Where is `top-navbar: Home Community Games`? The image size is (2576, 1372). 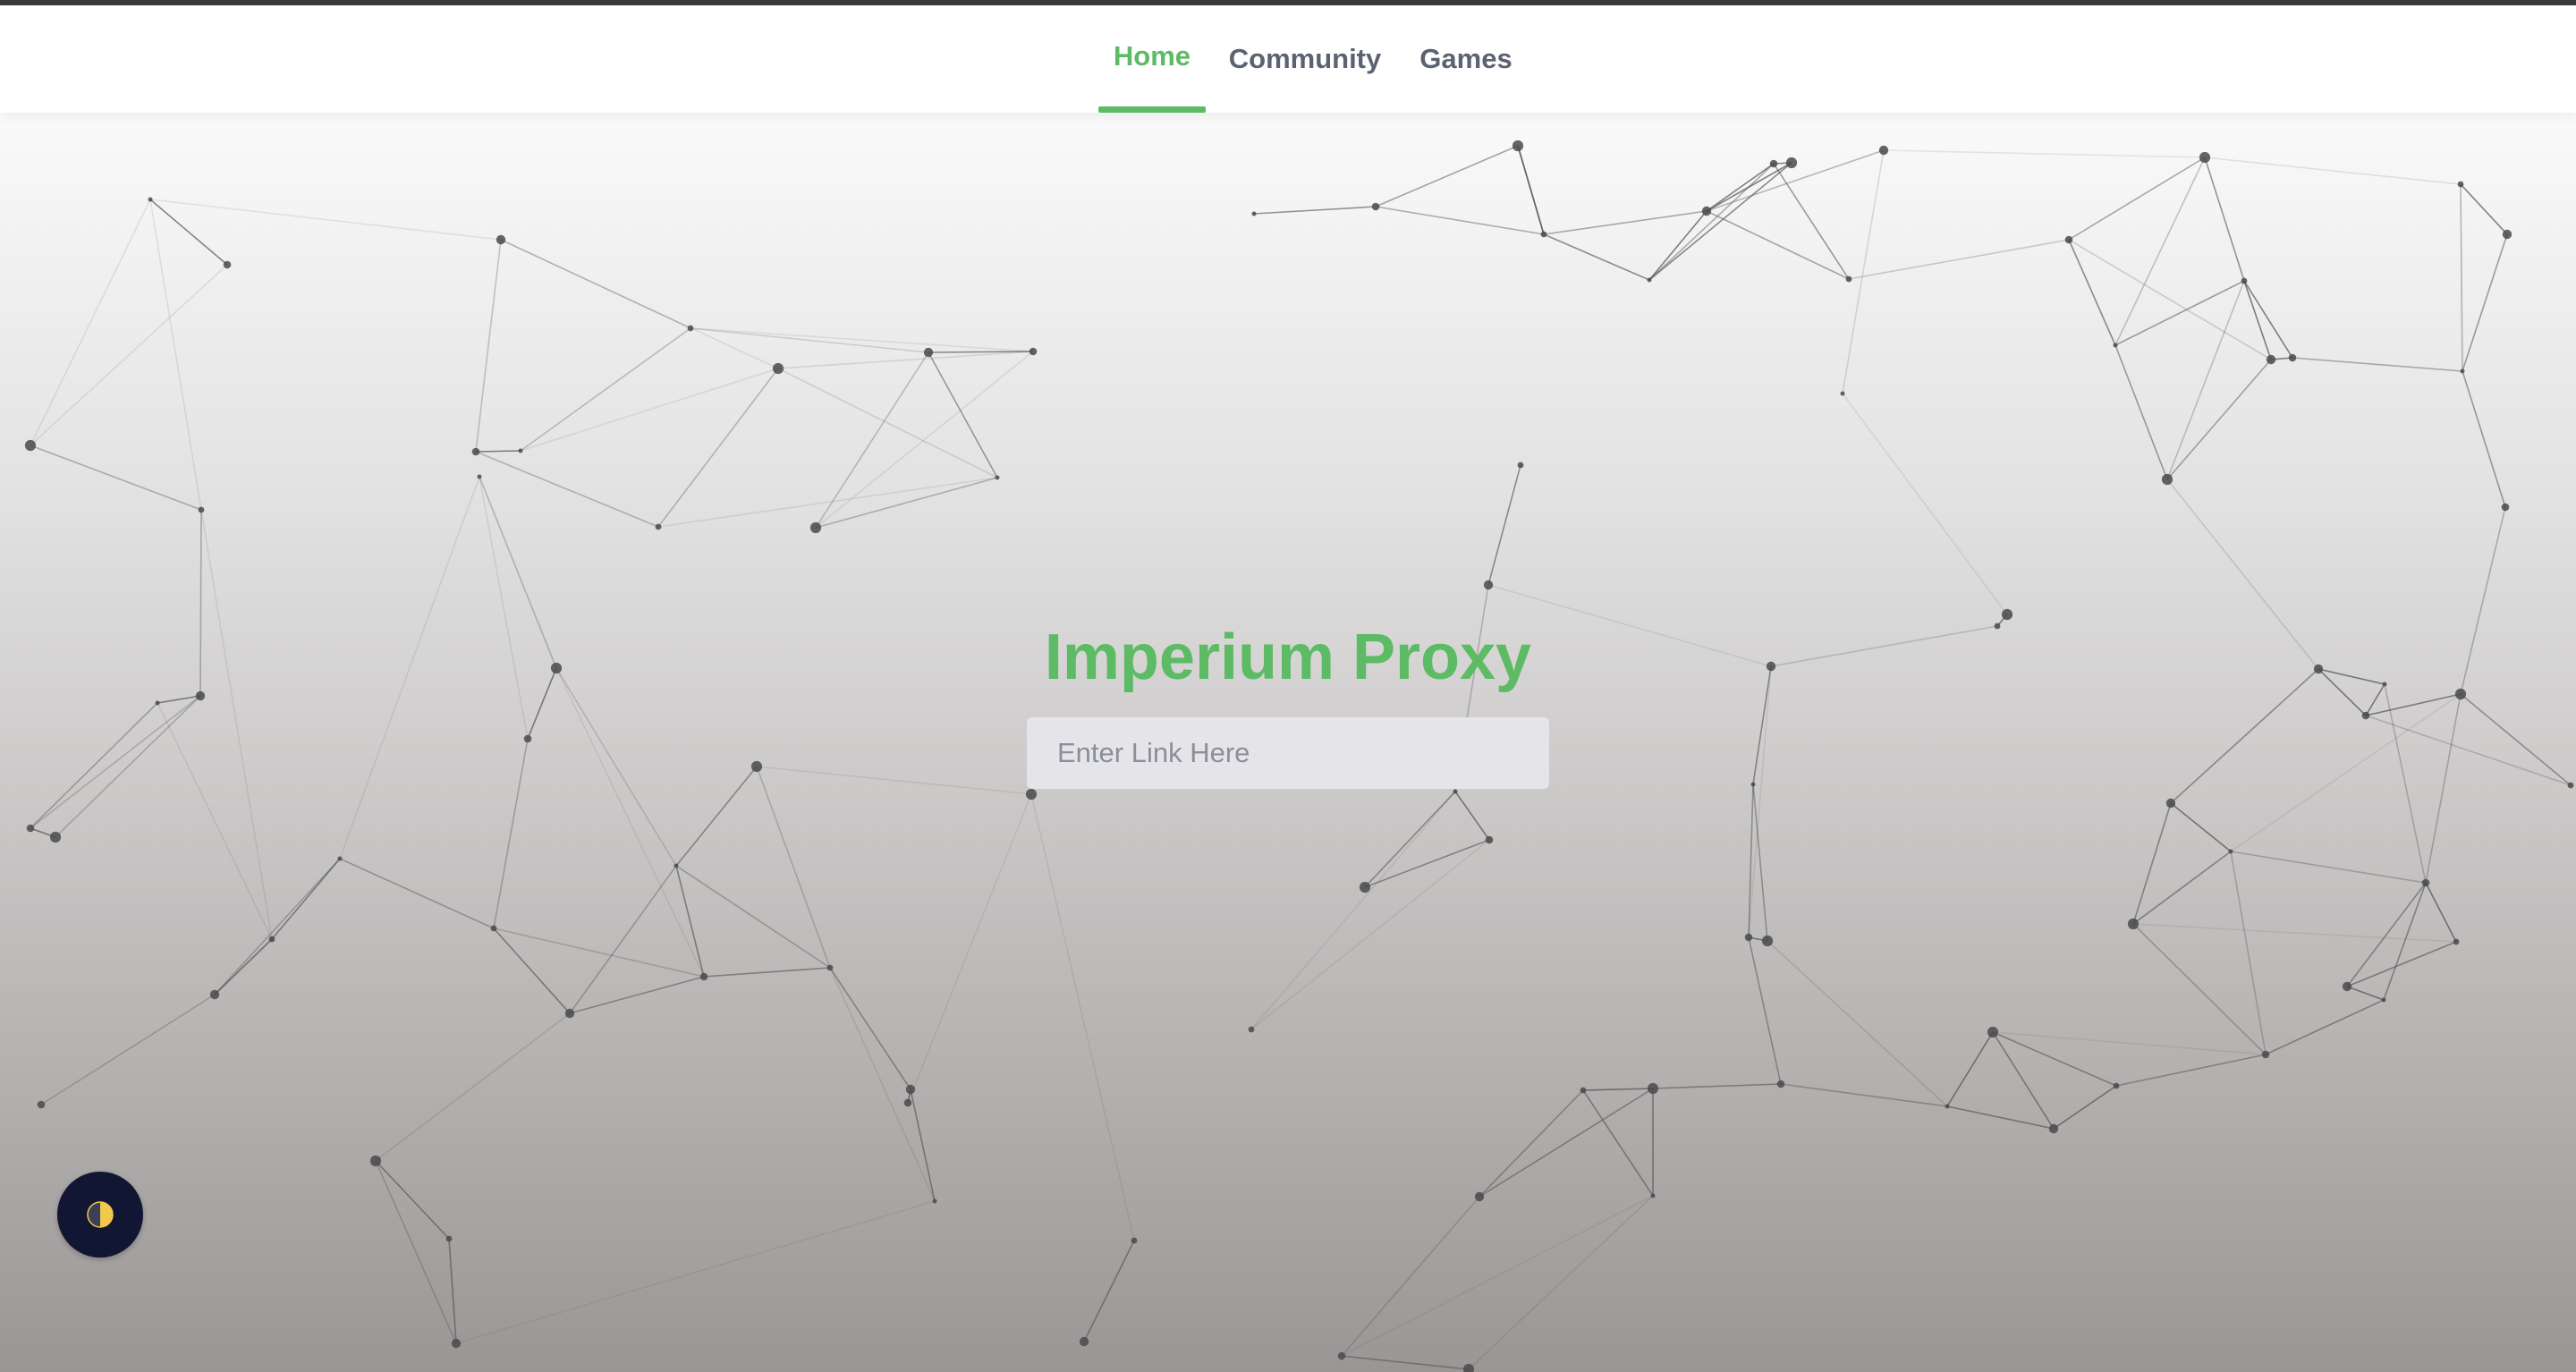 top-navbar: Home Community Games is located at coordinates (1288, 59).